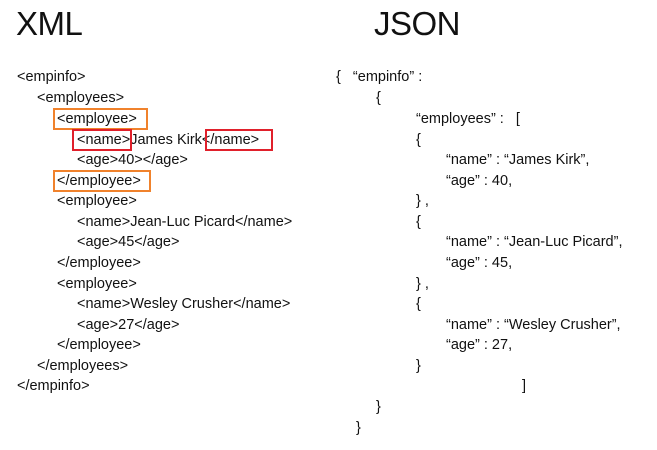  What do you see at coordinates (184, 304) in the screenshot?
I see `xml-line: <name>Wesley Crusher</name>` at bounding box center [184, 304].